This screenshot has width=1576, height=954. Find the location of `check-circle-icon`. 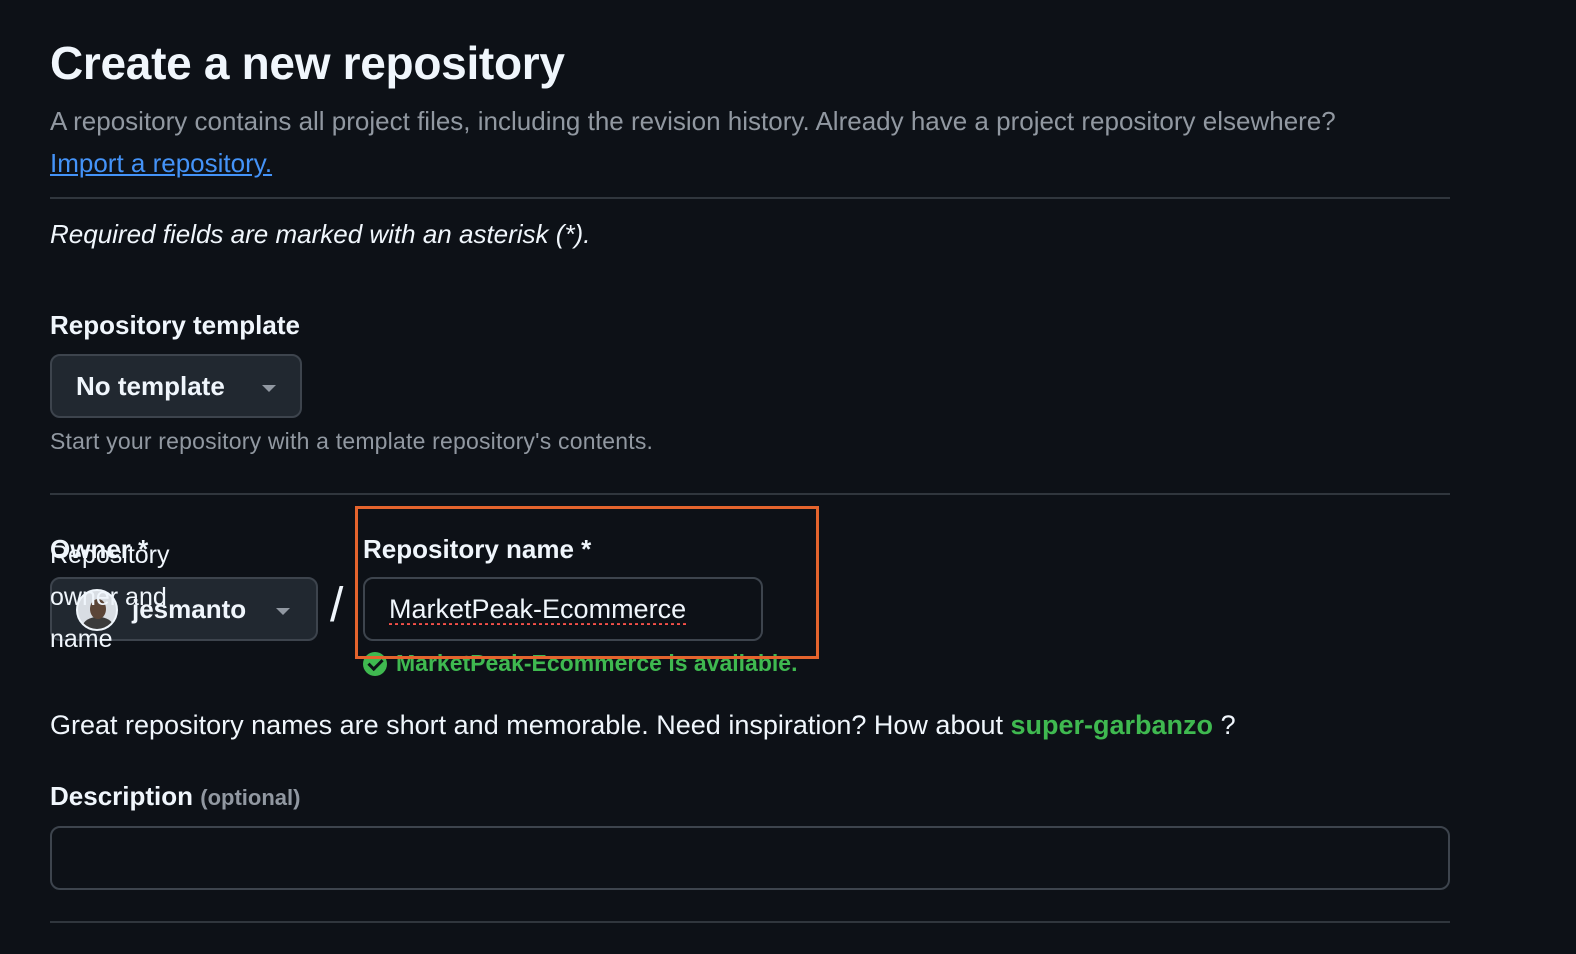

check-circle-icon is located at coordinates (375, 663).